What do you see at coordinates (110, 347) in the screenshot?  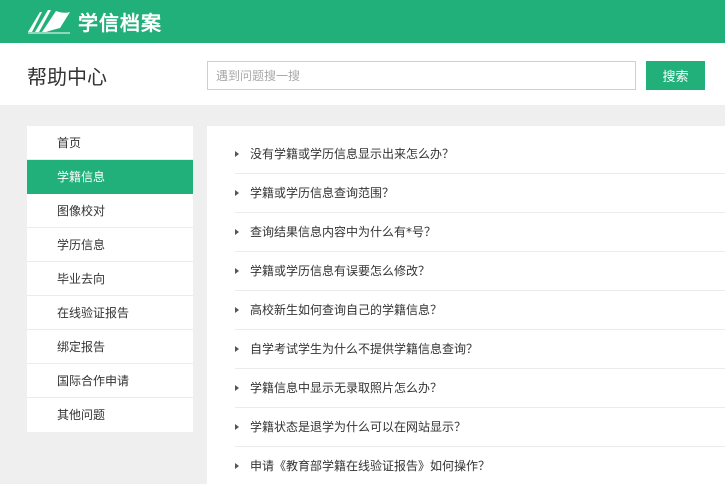 I see `sidebar-item-bind-report: 绑定报告` at bounding box center [110, 347].